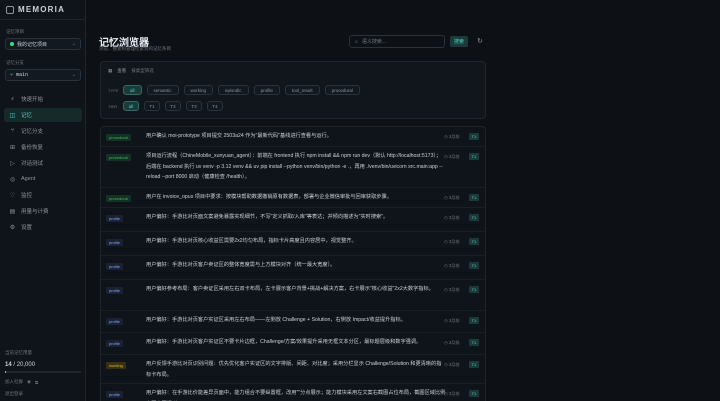  What do you see at coordinates (27, 196) in the screenshot?
I see `sidebar-item-label: 监控` at bounding box center [27, 196].